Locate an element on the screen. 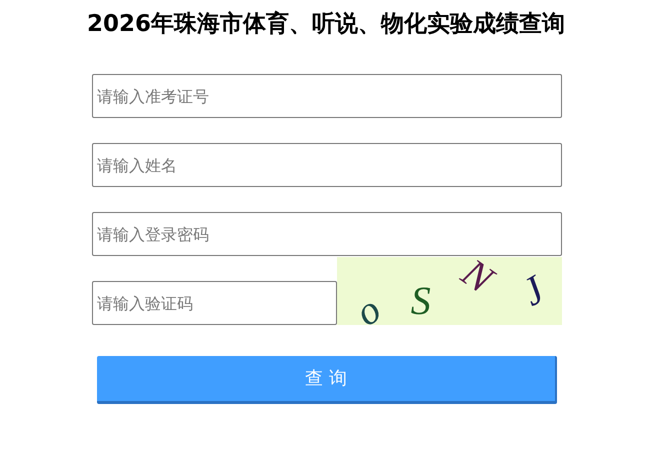 The height and width of the screenshot is (456, 652). text-input-field: 请输入姓名 is located at coordinates (327, 165).